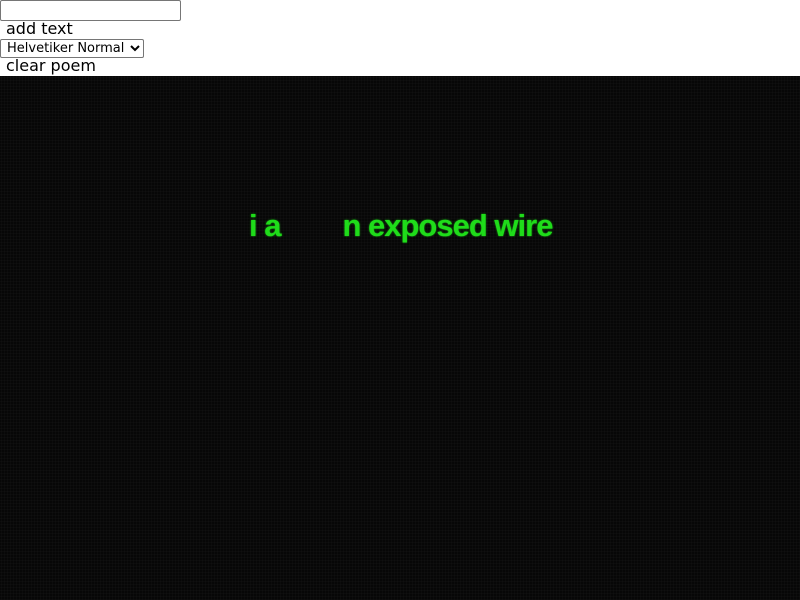 Image resolution: width=800 pixels, height=600 pixels. Describe the element at coordinates (39, 29) in the screenshot. I see `add-text-button: add text` at that location.